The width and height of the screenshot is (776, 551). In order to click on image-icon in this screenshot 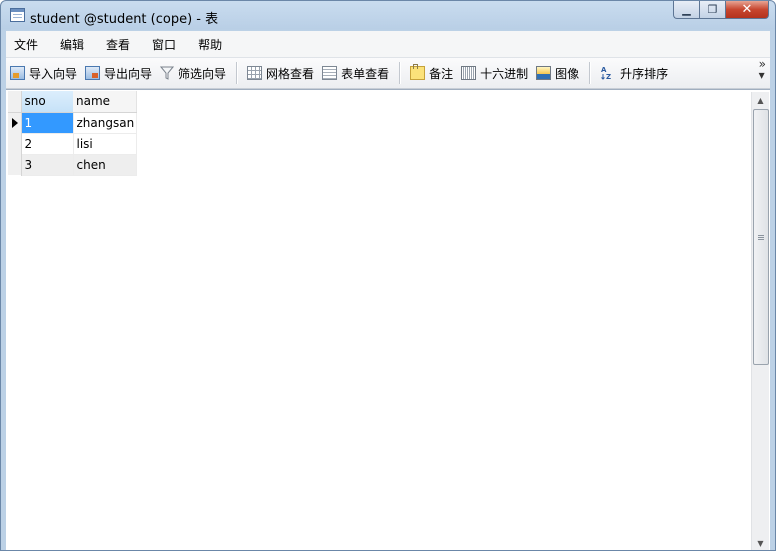, I will do `click(544, 73)`.